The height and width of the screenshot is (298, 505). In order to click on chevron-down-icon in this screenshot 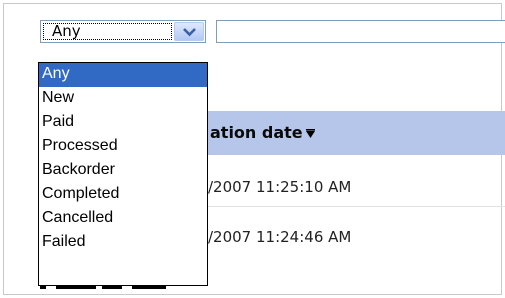, I will do `click(189, 32)`.